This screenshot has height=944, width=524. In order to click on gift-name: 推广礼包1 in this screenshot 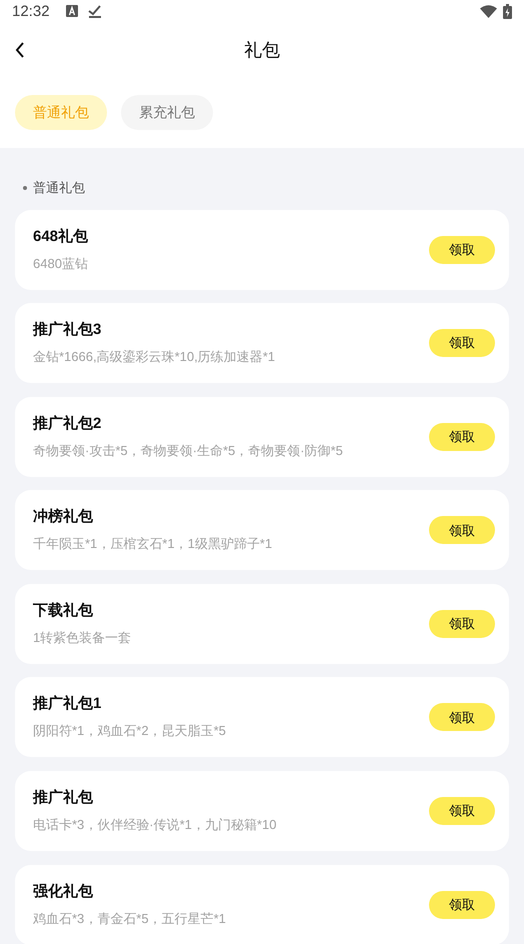, I will do `click(67, 704)`.